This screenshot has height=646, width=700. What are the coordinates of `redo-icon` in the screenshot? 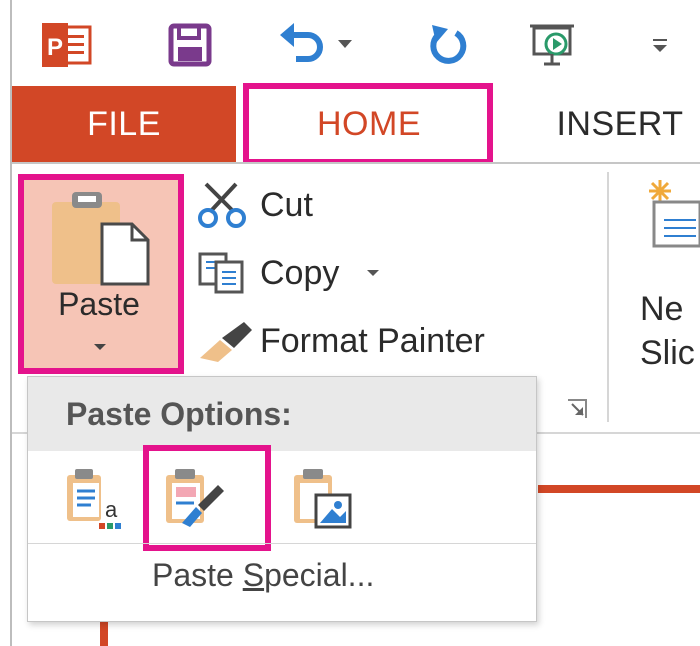 It's located at (448, 45).